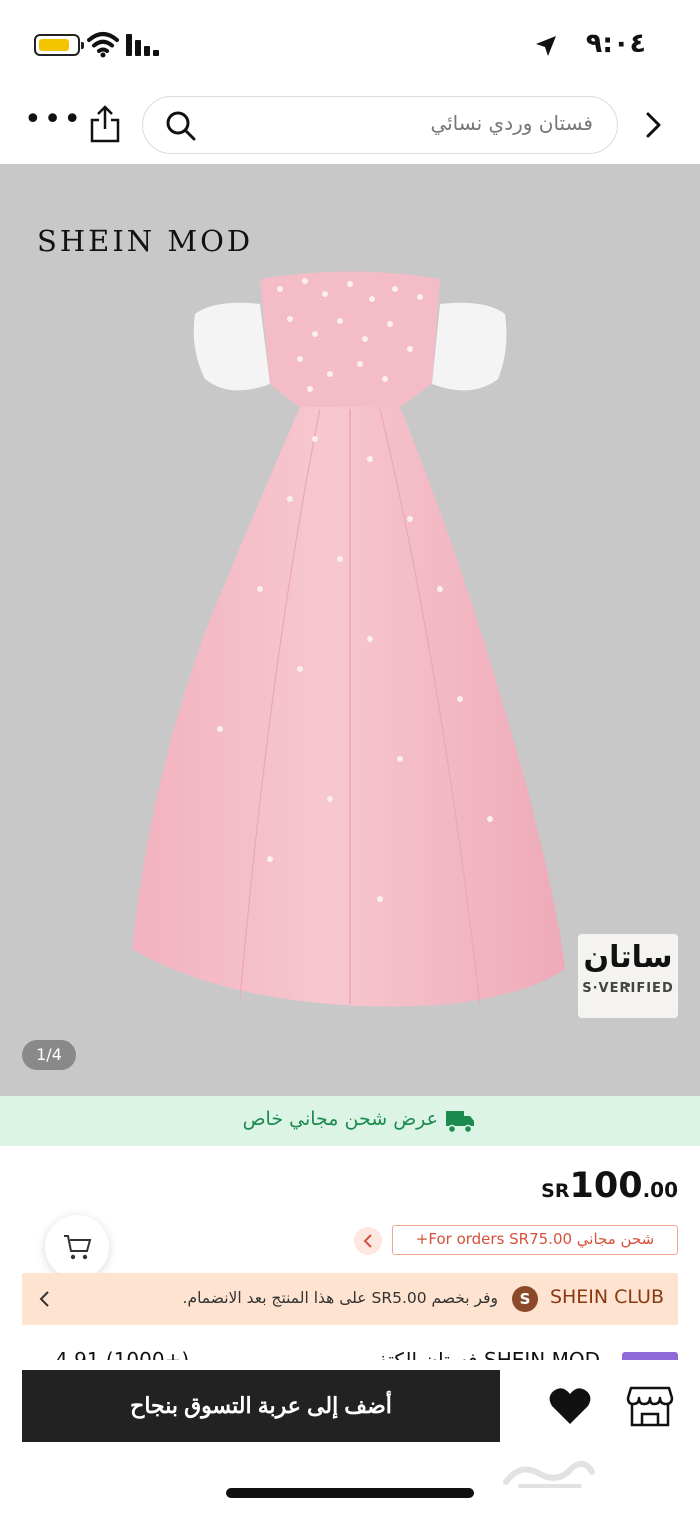  I want to click on product-rating: 4.91 (1000+), so click(122, 1354).